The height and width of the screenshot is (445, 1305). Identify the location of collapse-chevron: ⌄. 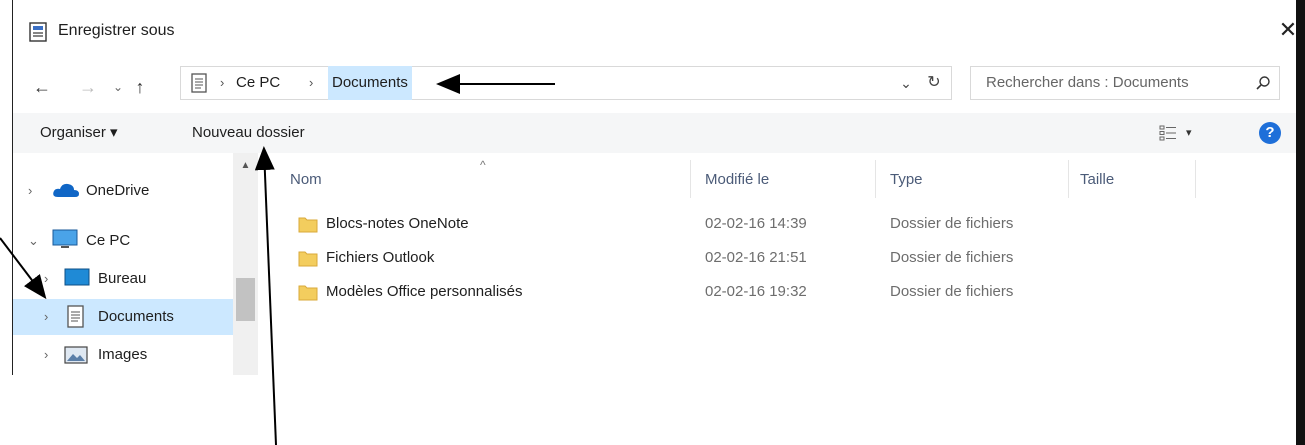
(33, 241).